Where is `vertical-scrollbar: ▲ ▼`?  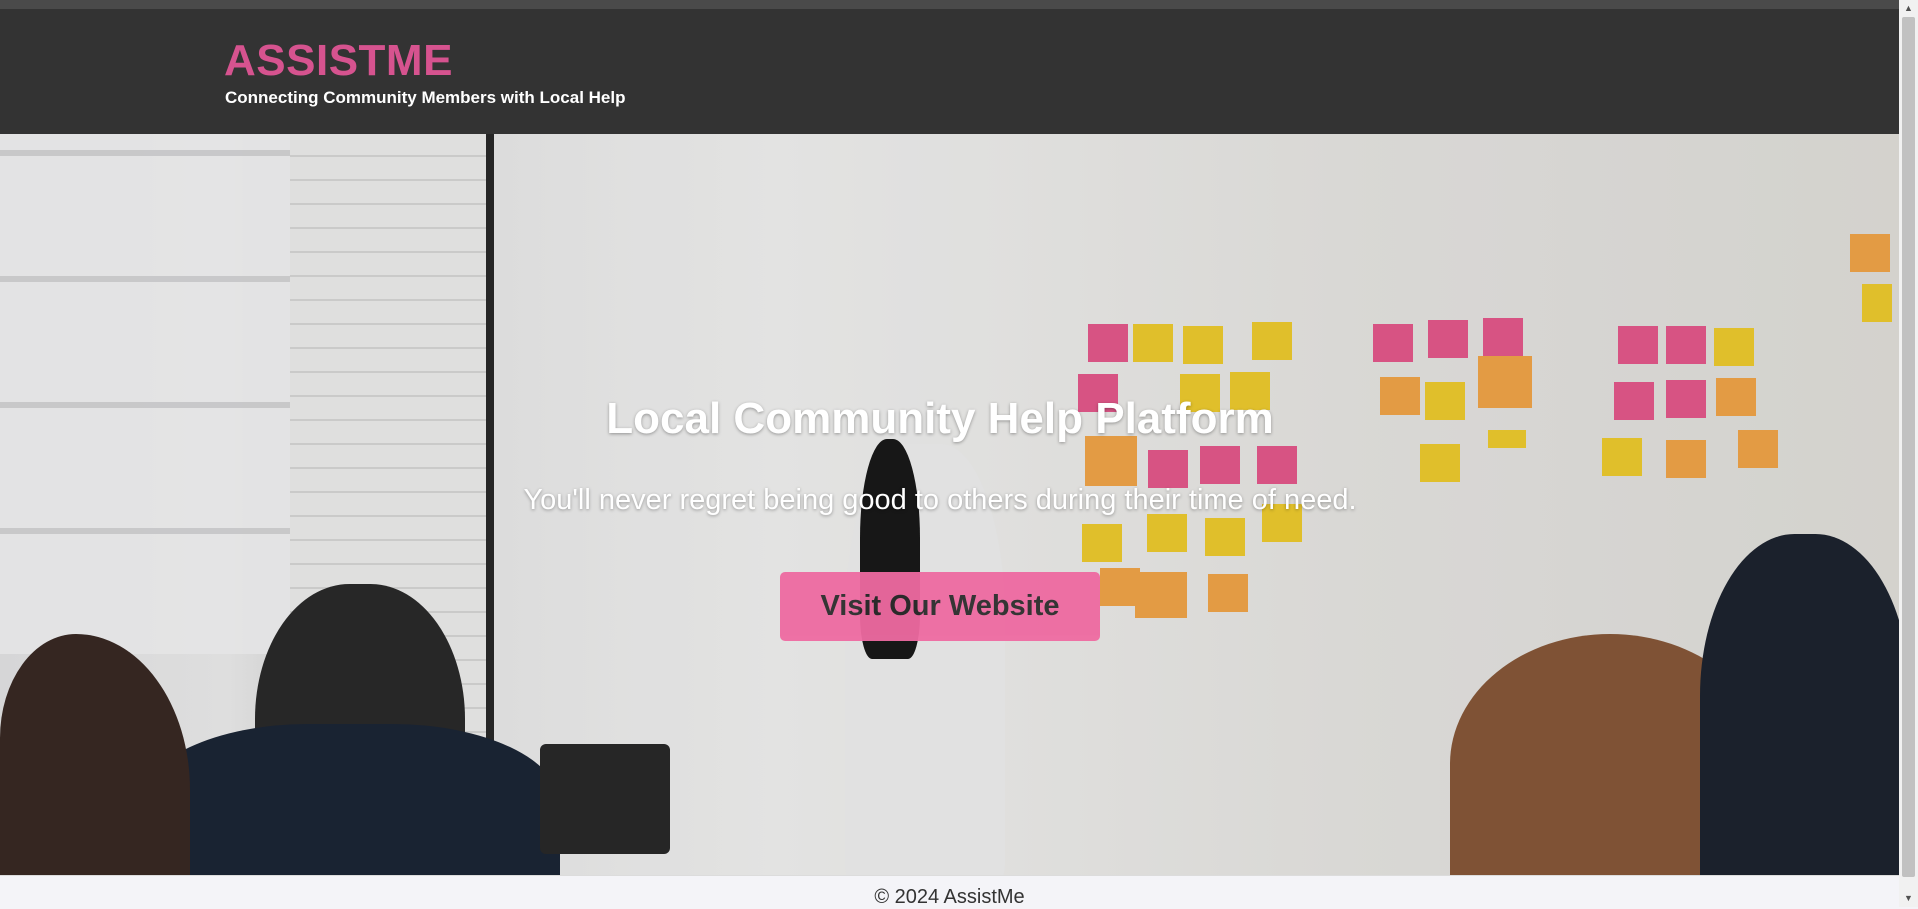
vertical-scrollbar: ▲ ▼ is located at coordinates (1908, 453).